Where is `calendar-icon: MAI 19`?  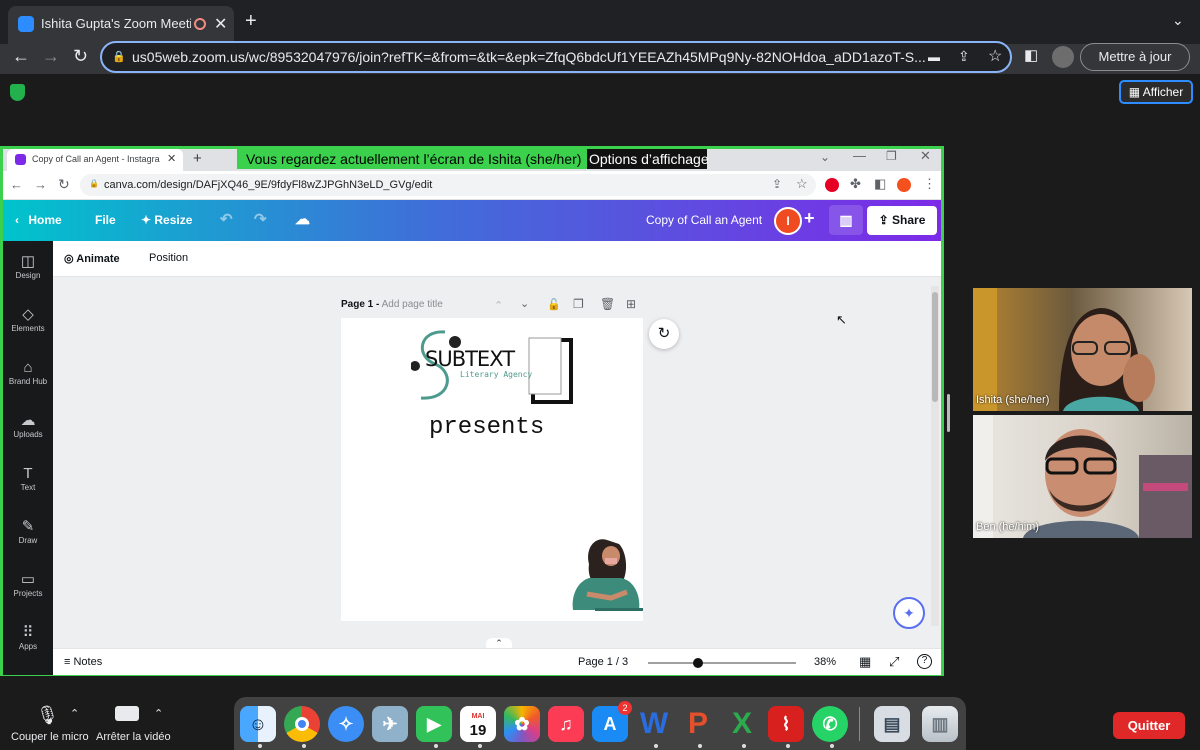 calendar-icon: MAI 19 is located at coordinates (478, 724).